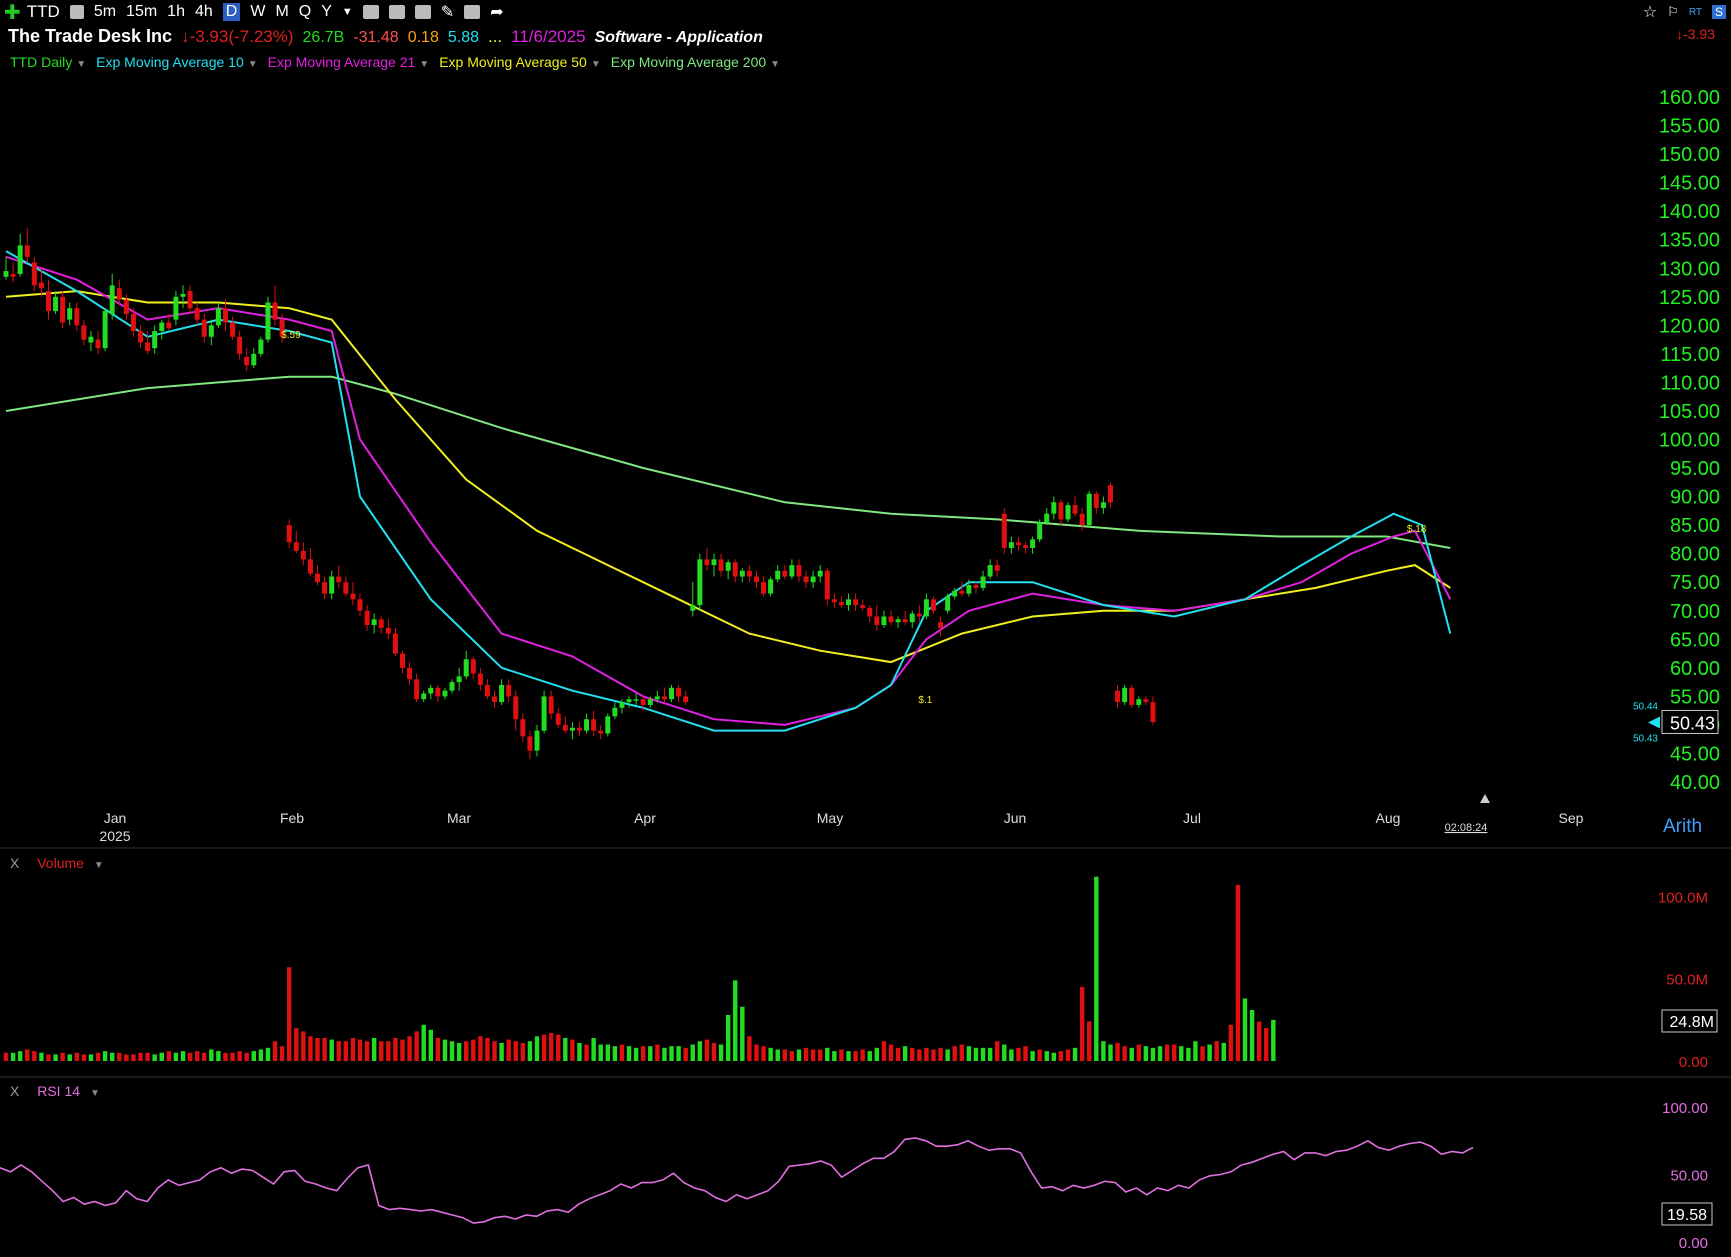 The height and width of the screenshot is (1257, 1731). What do you see at coordinates (1695, 783) in the screenshot?
I see `price-tick-label: 40.00` at bounding box center [1695, 783].